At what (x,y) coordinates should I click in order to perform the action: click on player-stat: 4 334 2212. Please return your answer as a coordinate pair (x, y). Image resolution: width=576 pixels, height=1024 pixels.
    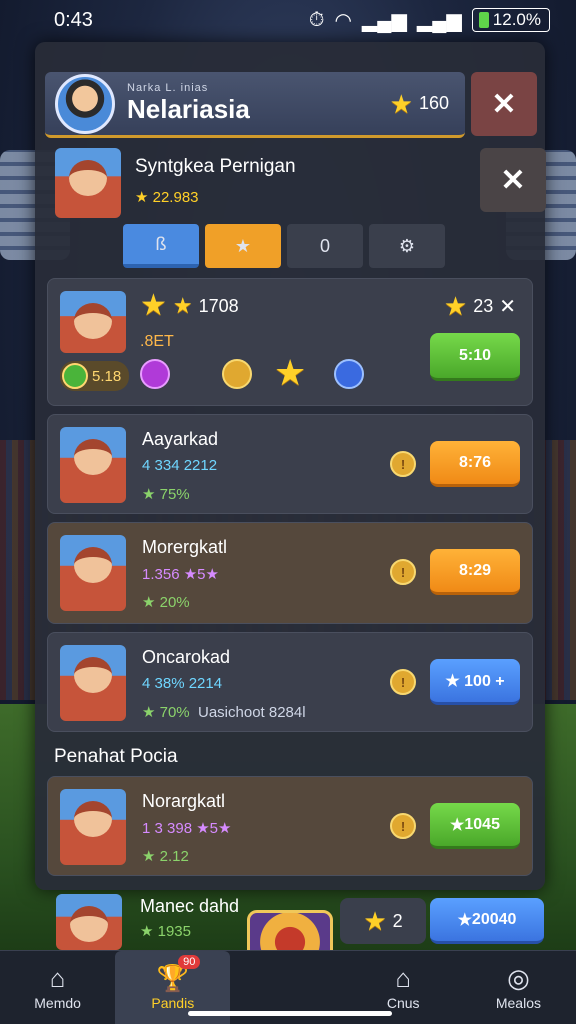
    Looking at the image, I should click on (180, 465).